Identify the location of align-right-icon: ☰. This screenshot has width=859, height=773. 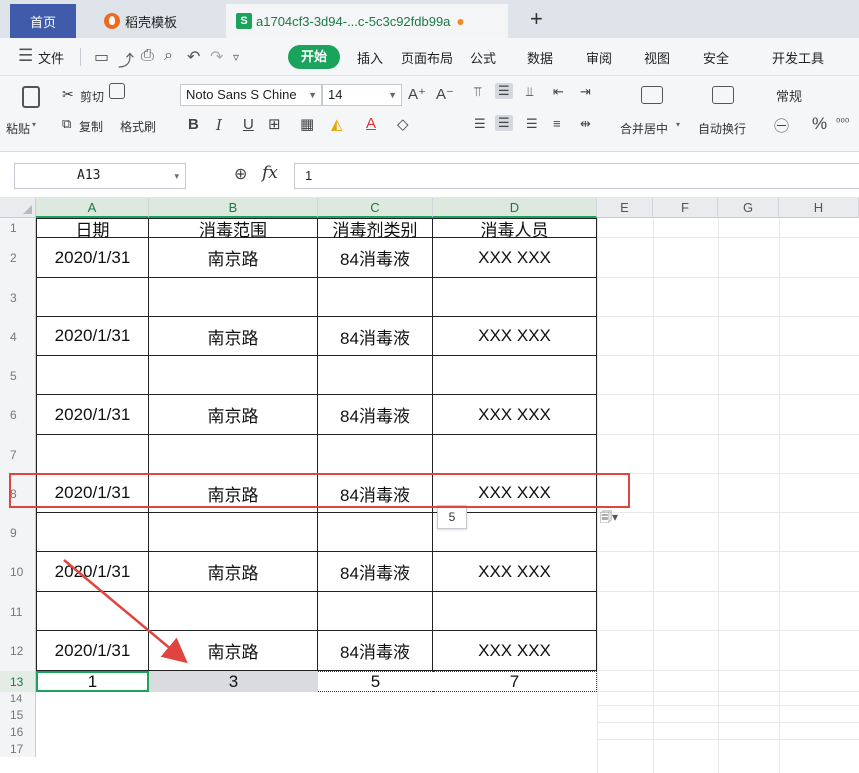
(532, 124).